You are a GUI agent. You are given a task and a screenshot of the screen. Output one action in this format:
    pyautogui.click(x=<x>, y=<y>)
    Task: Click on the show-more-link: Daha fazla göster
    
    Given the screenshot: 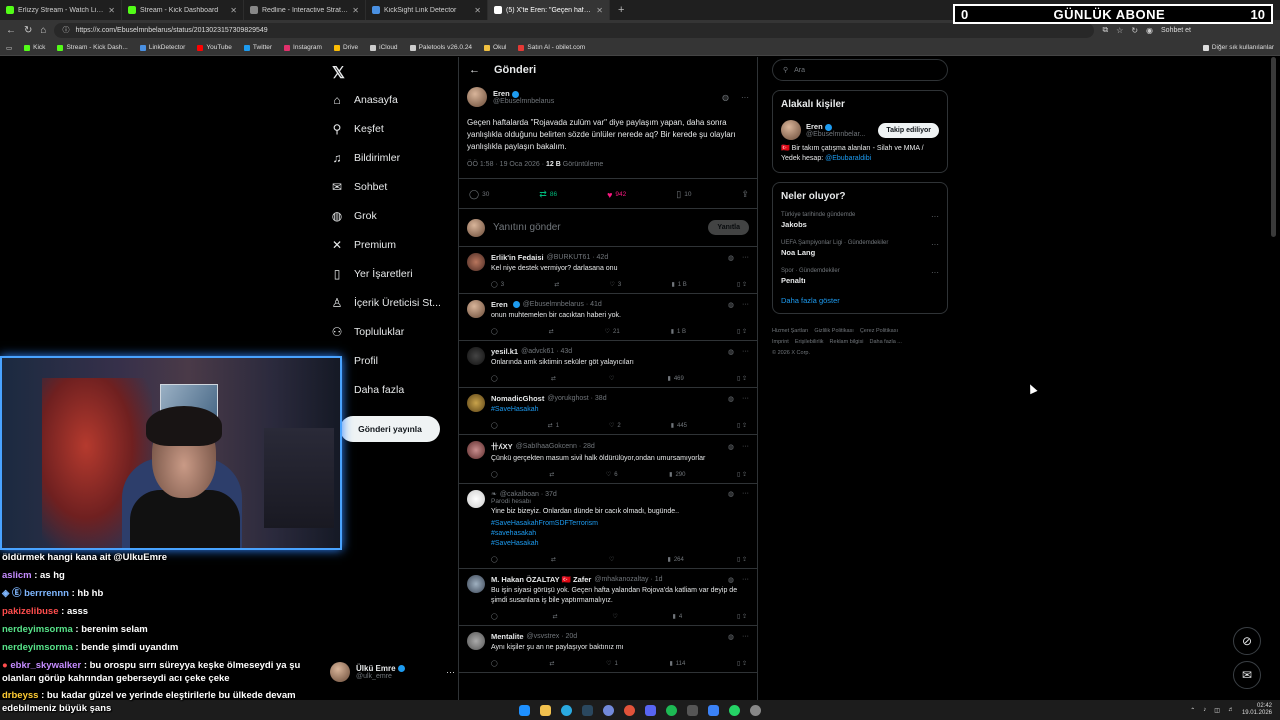 What is the action you would take?
    pyautogui.click(x=860, y=300)
    